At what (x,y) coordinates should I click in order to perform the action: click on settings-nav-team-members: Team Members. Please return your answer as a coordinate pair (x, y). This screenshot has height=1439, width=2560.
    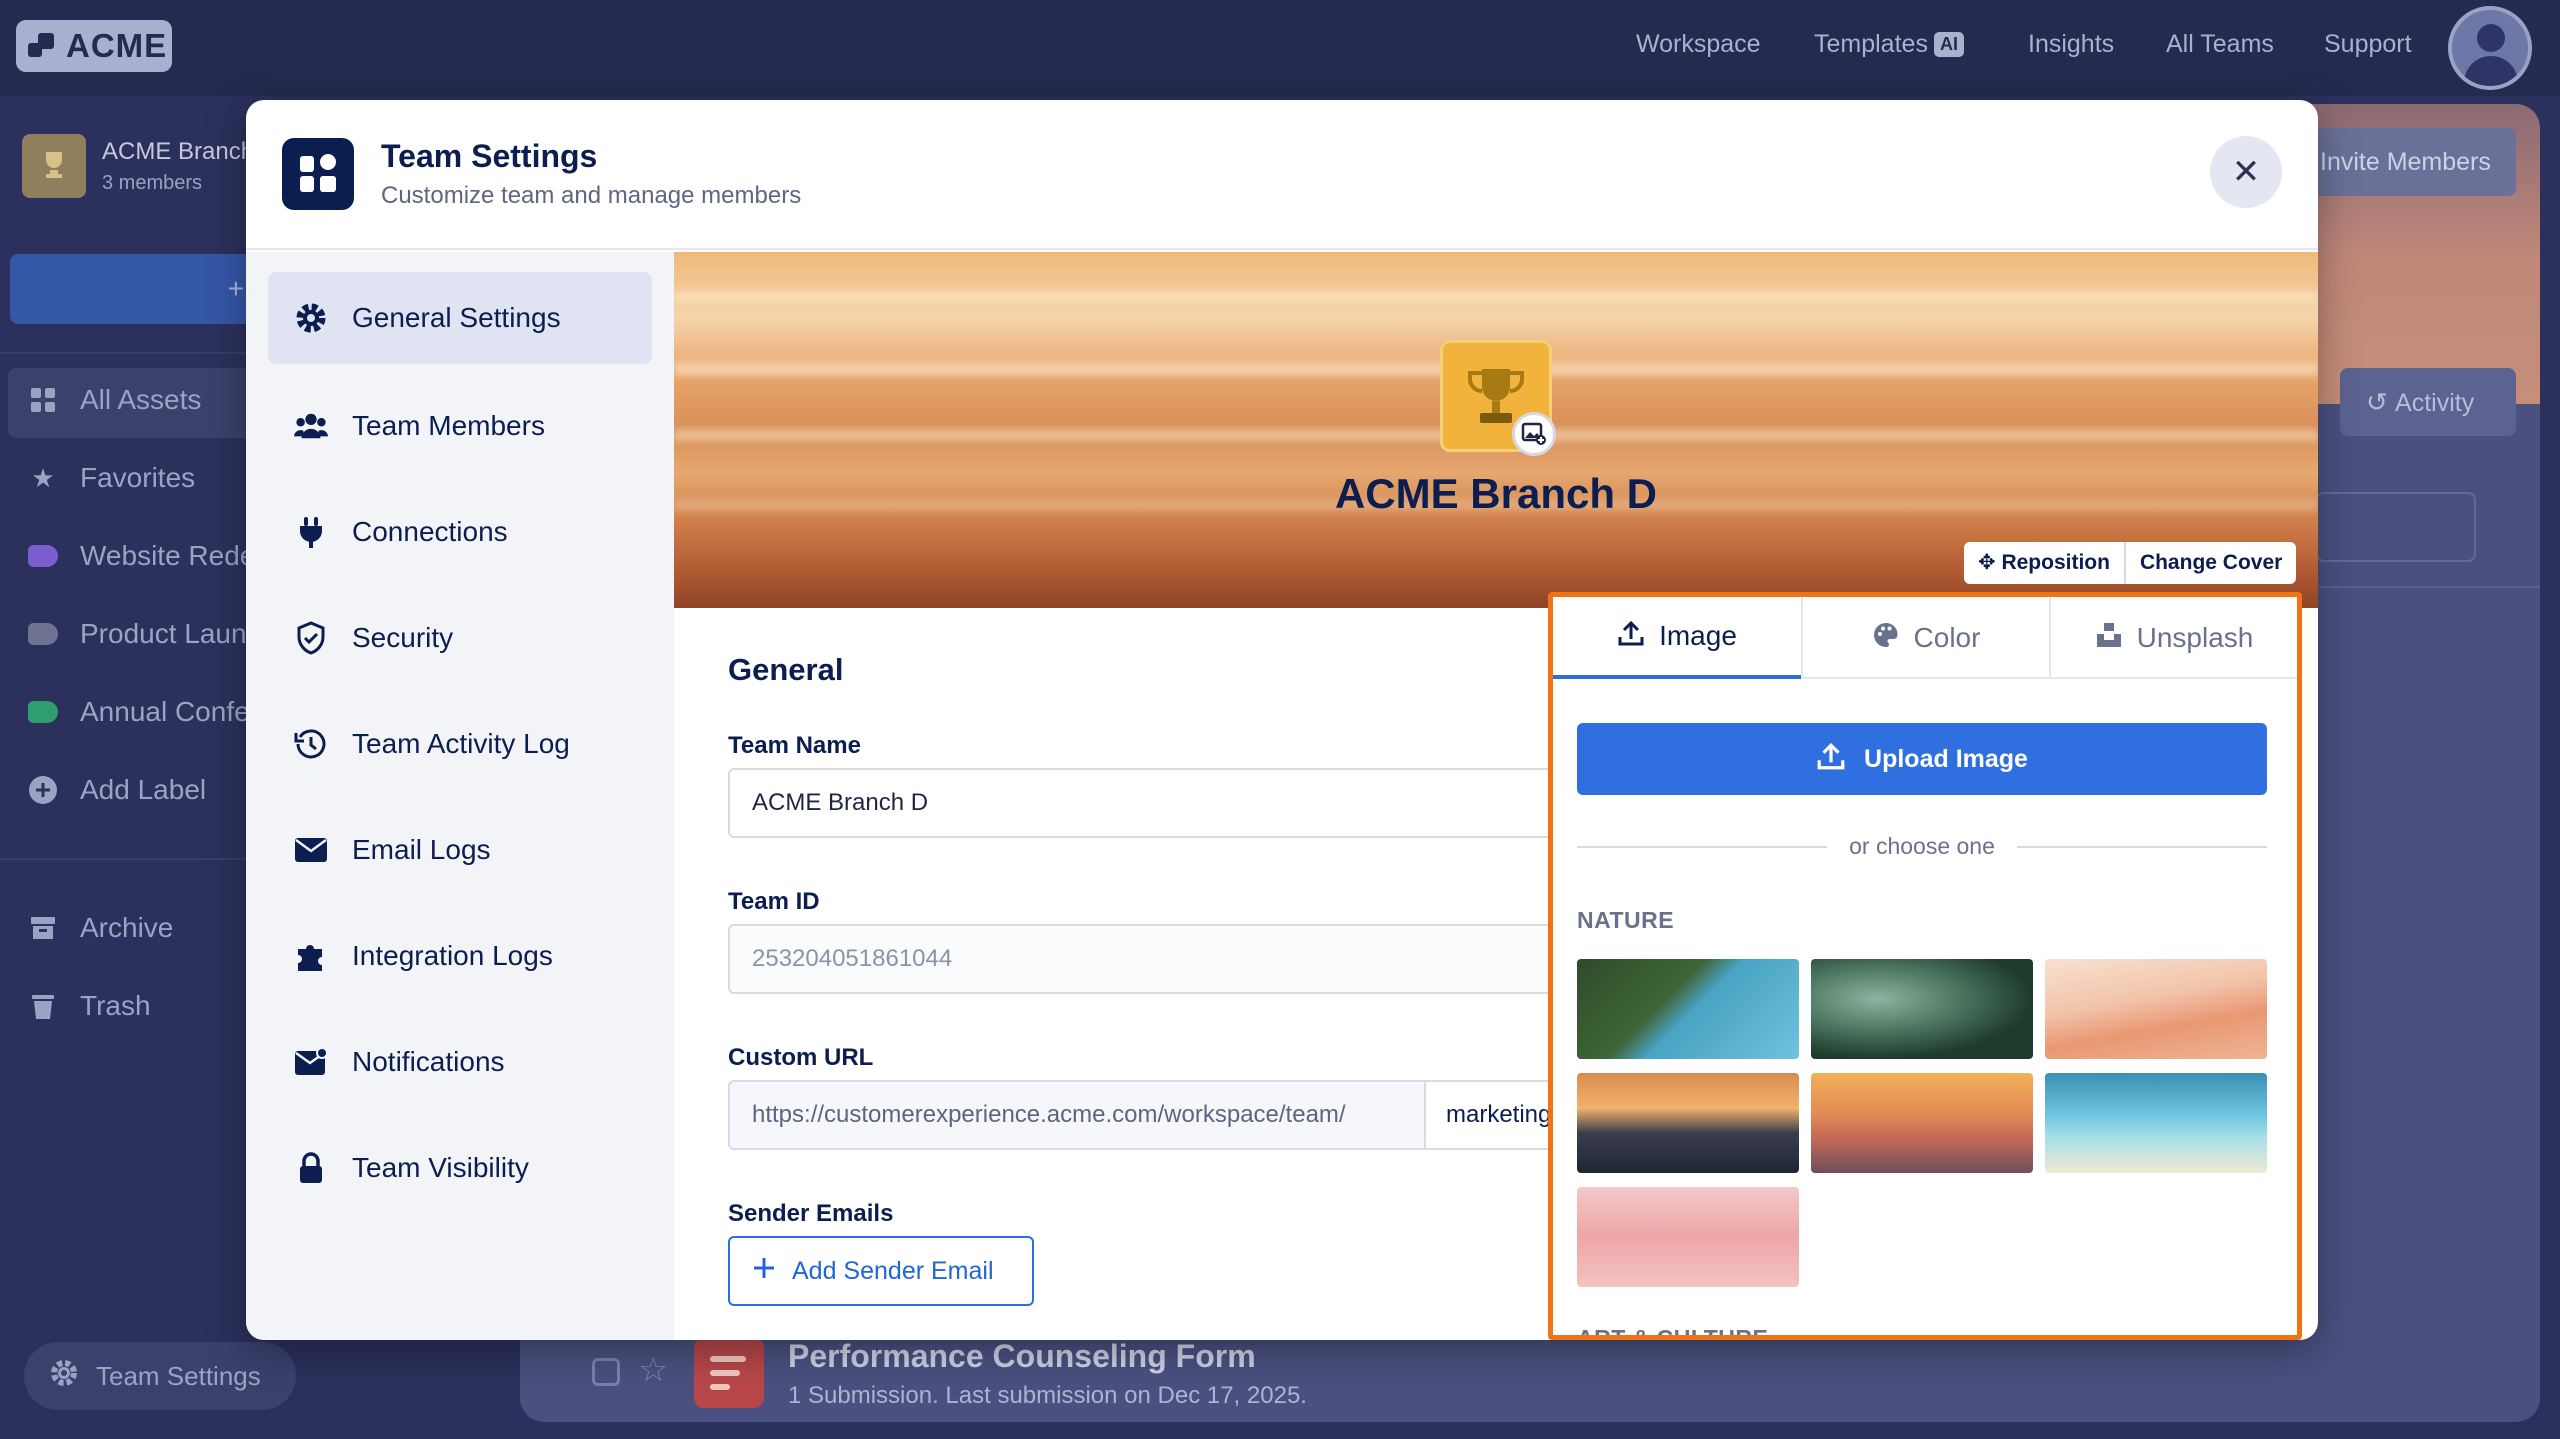
    Looking at the image, I should click on (460, 426).